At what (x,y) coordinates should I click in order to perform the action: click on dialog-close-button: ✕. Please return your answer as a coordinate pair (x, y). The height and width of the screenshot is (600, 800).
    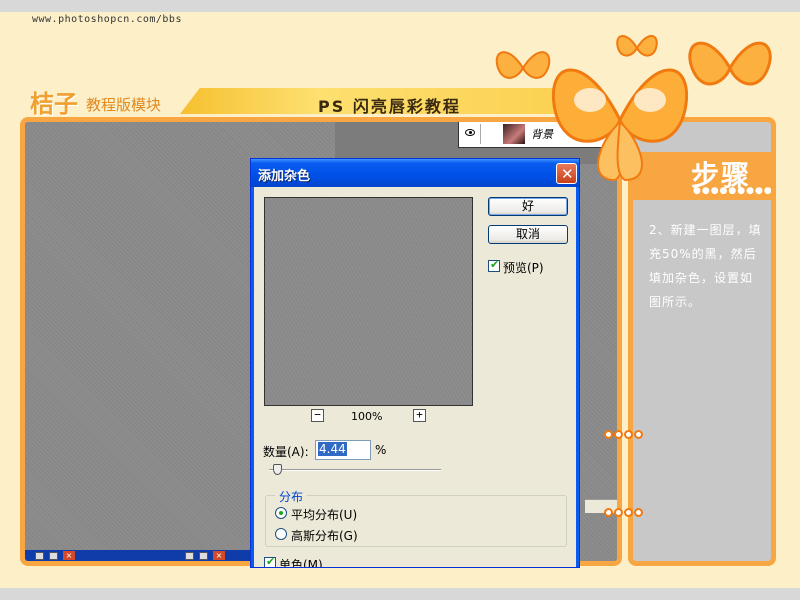
    Looking at the image, I should click on (566, 173).